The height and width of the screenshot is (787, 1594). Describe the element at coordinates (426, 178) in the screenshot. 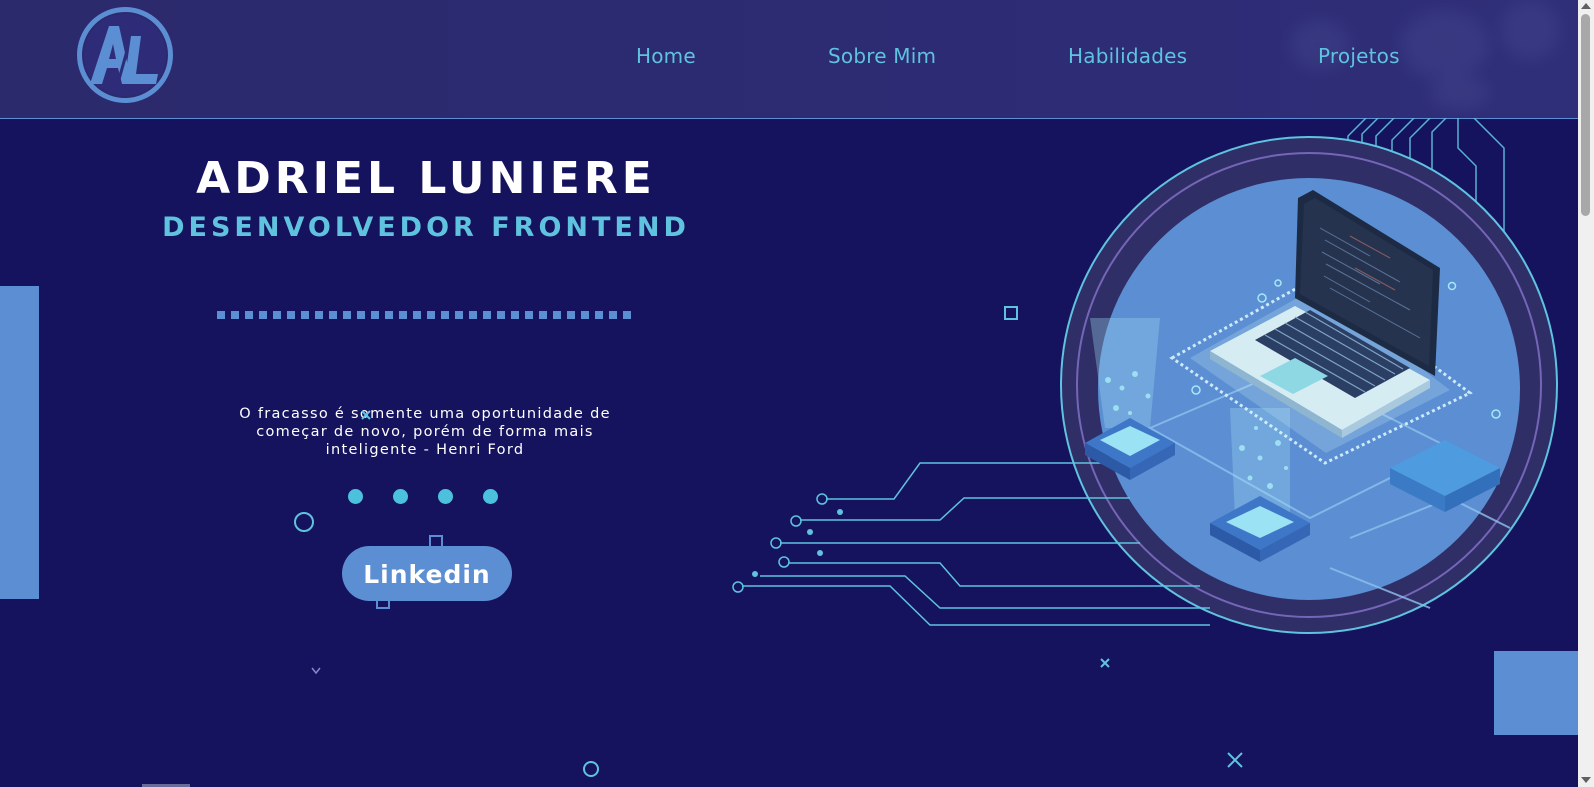

I see `hero-name: ADRIEL LUNIERE` at that location.